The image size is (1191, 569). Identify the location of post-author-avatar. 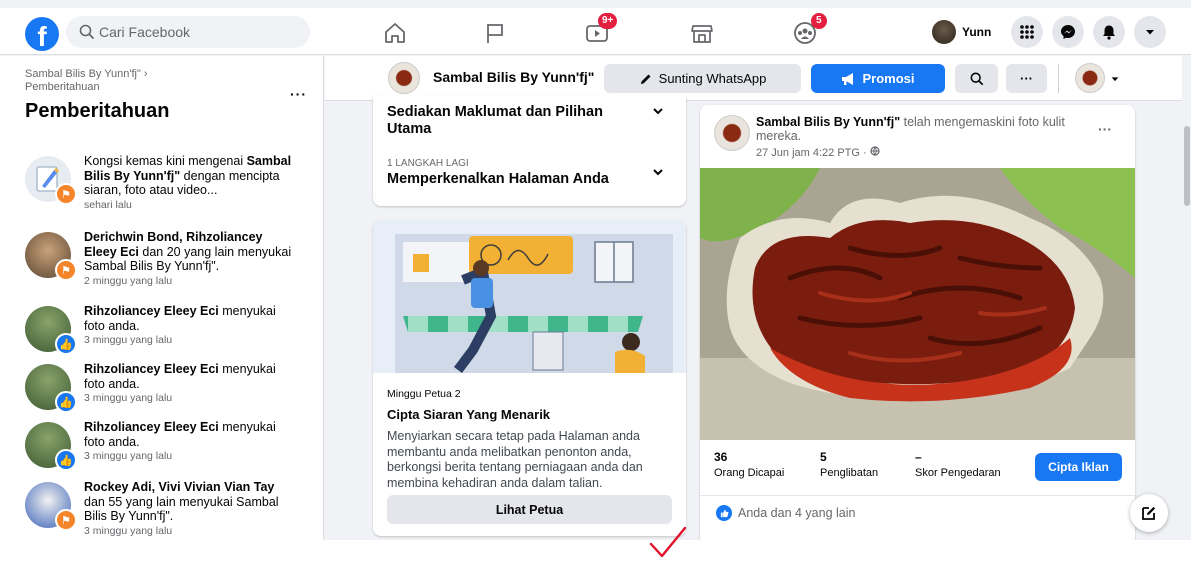
(732, 133).